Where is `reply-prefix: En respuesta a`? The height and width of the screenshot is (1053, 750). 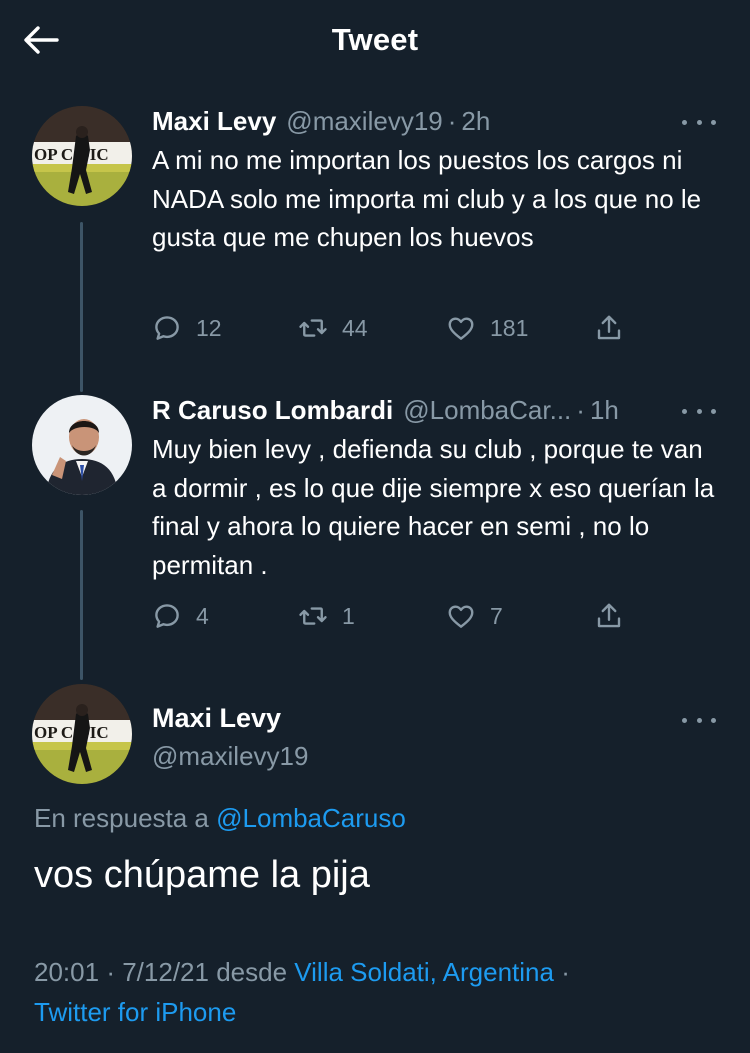 reply-prefix: En respuesta a is located at coordinates (121, 818).